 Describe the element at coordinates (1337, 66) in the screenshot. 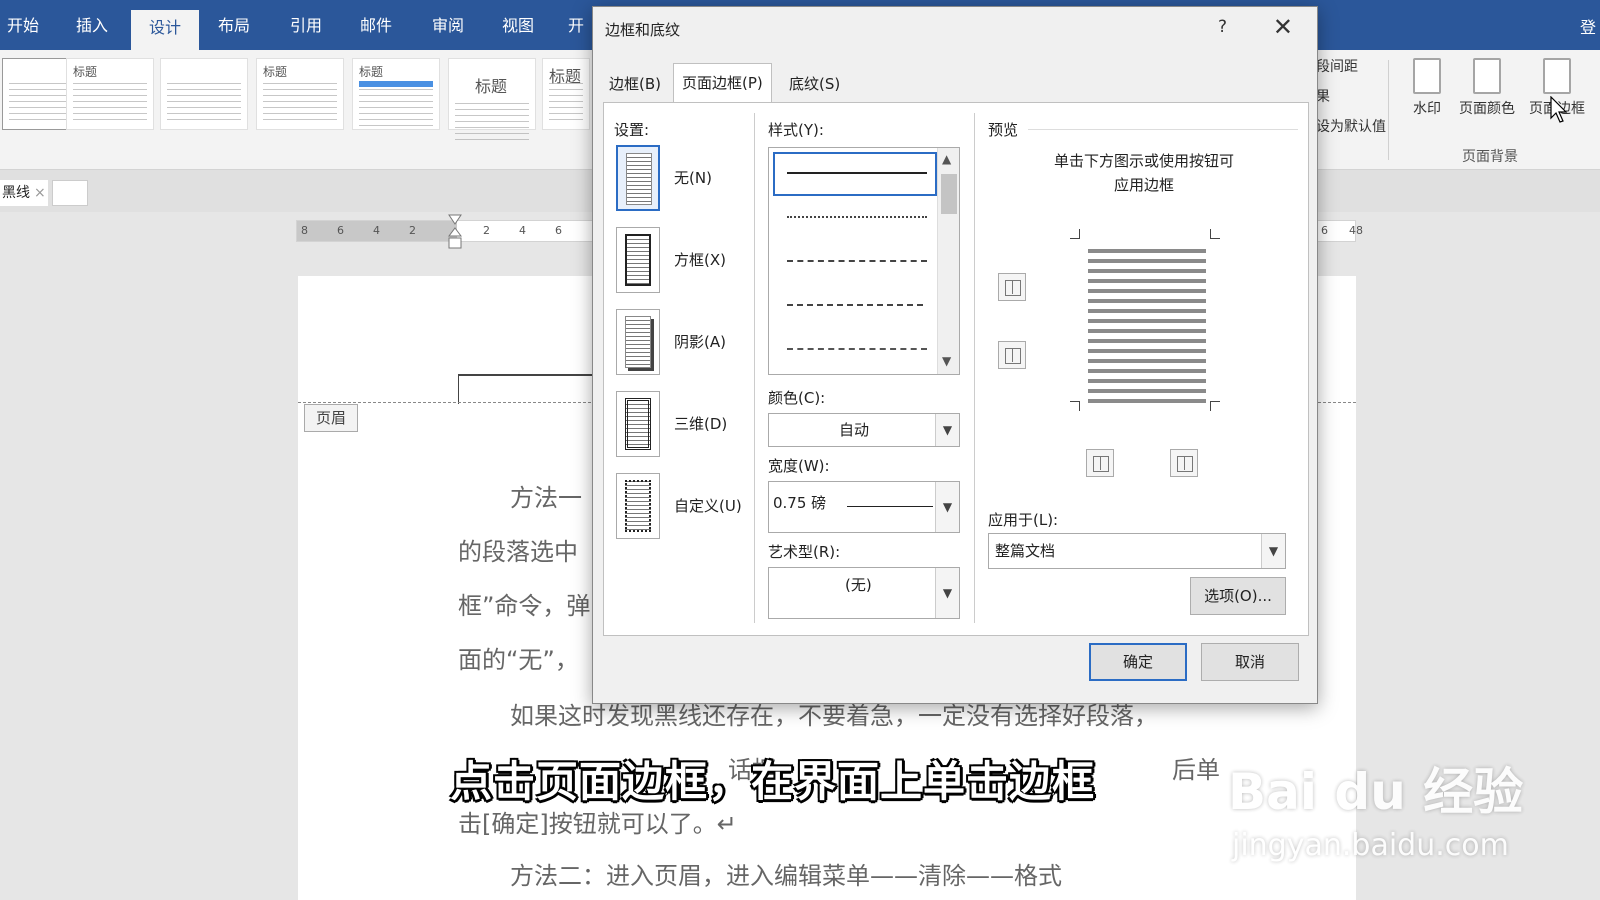

I see `paragraph-spacing-button: 段间距` at that location.